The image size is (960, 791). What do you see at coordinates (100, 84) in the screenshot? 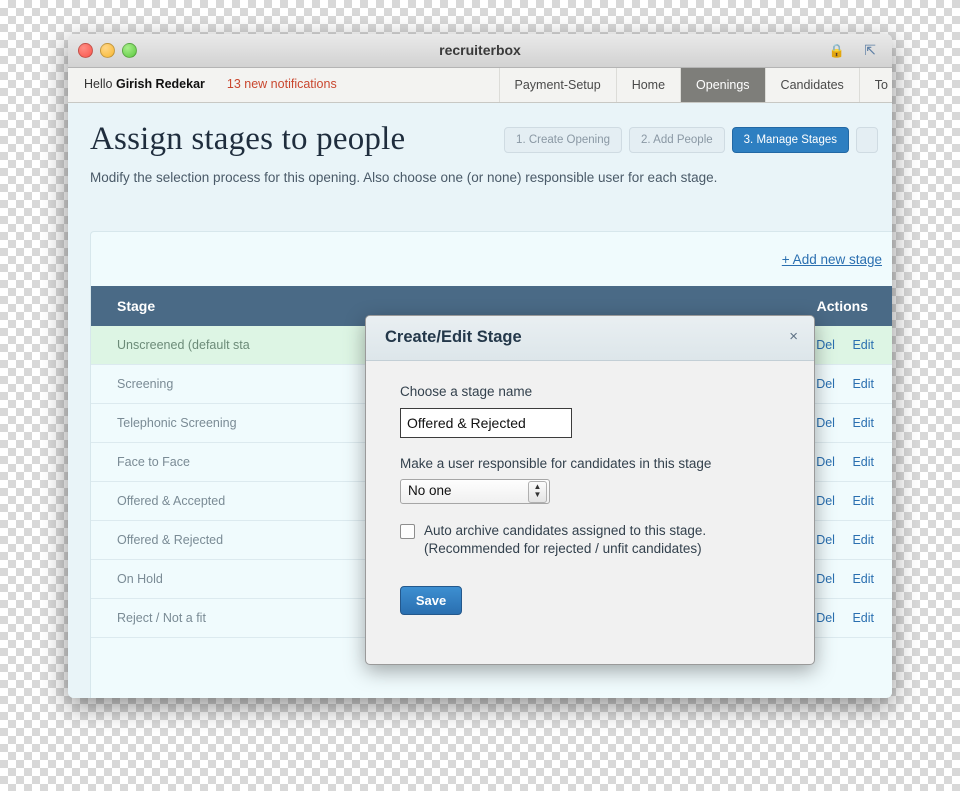
I see `greeting-prefix: Hello` at bounding box center [100, 84].